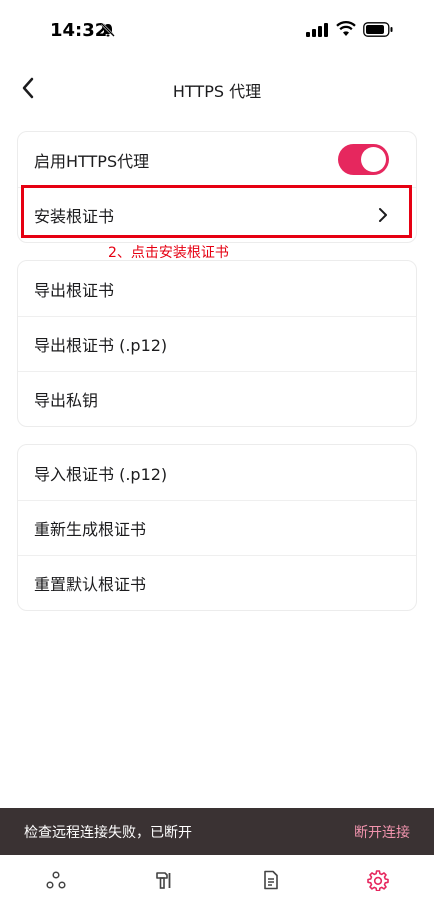 This screenshot has width=434, height=902. I want to click on toast-message: 检查远程连接失败，已断开, so click(108, 832).